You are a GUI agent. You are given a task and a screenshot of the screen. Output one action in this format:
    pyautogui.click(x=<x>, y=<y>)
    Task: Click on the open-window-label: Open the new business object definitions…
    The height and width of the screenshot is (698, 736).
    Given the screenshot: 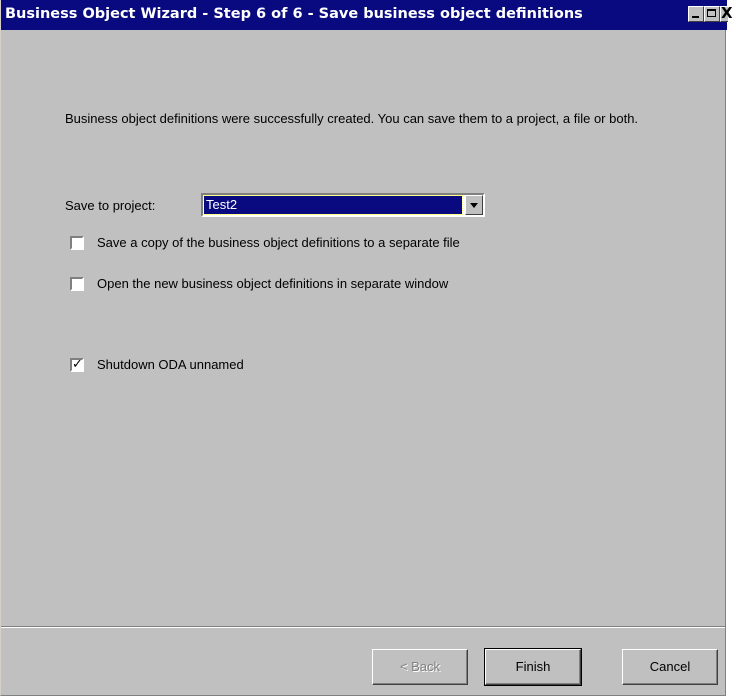 What is the action you would take?
    pyautogui.click(x=272, y=283)
    